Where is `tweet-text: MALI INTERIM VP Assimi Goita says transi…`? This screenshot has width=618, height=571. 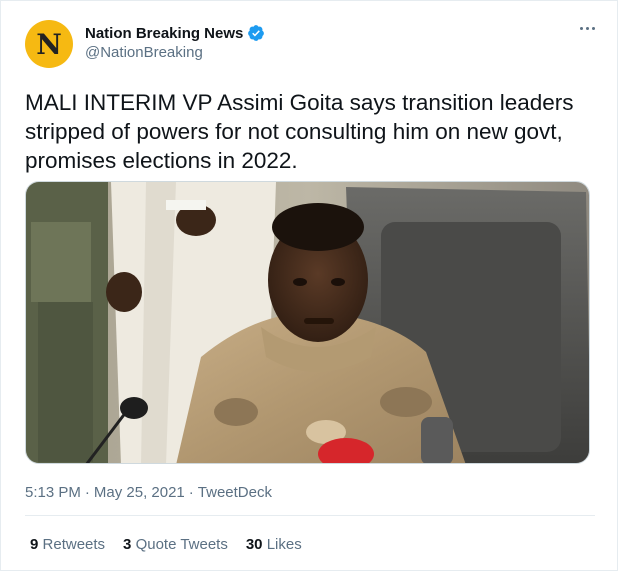
tweet-text: MALI INTERIM VP Assimi Goita says transi… is located at coordinates (299, 131).